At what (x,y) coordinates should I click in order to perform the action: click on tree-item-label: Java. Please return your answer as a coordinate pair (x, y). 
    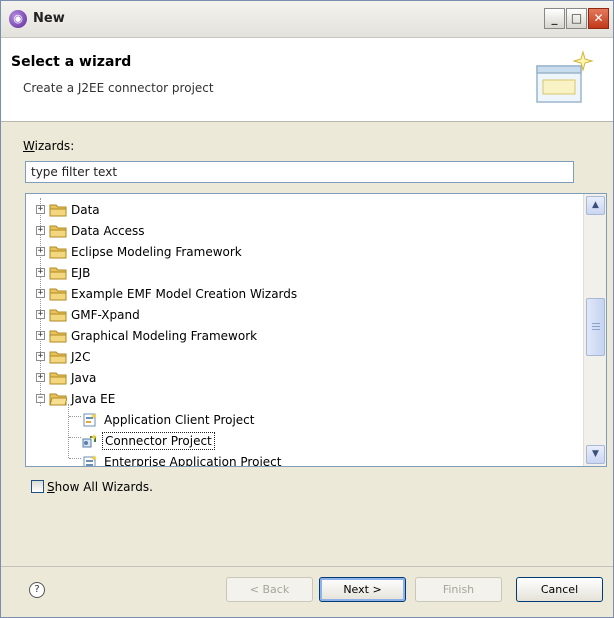
    Looking at the image, I should click on (84, 378).